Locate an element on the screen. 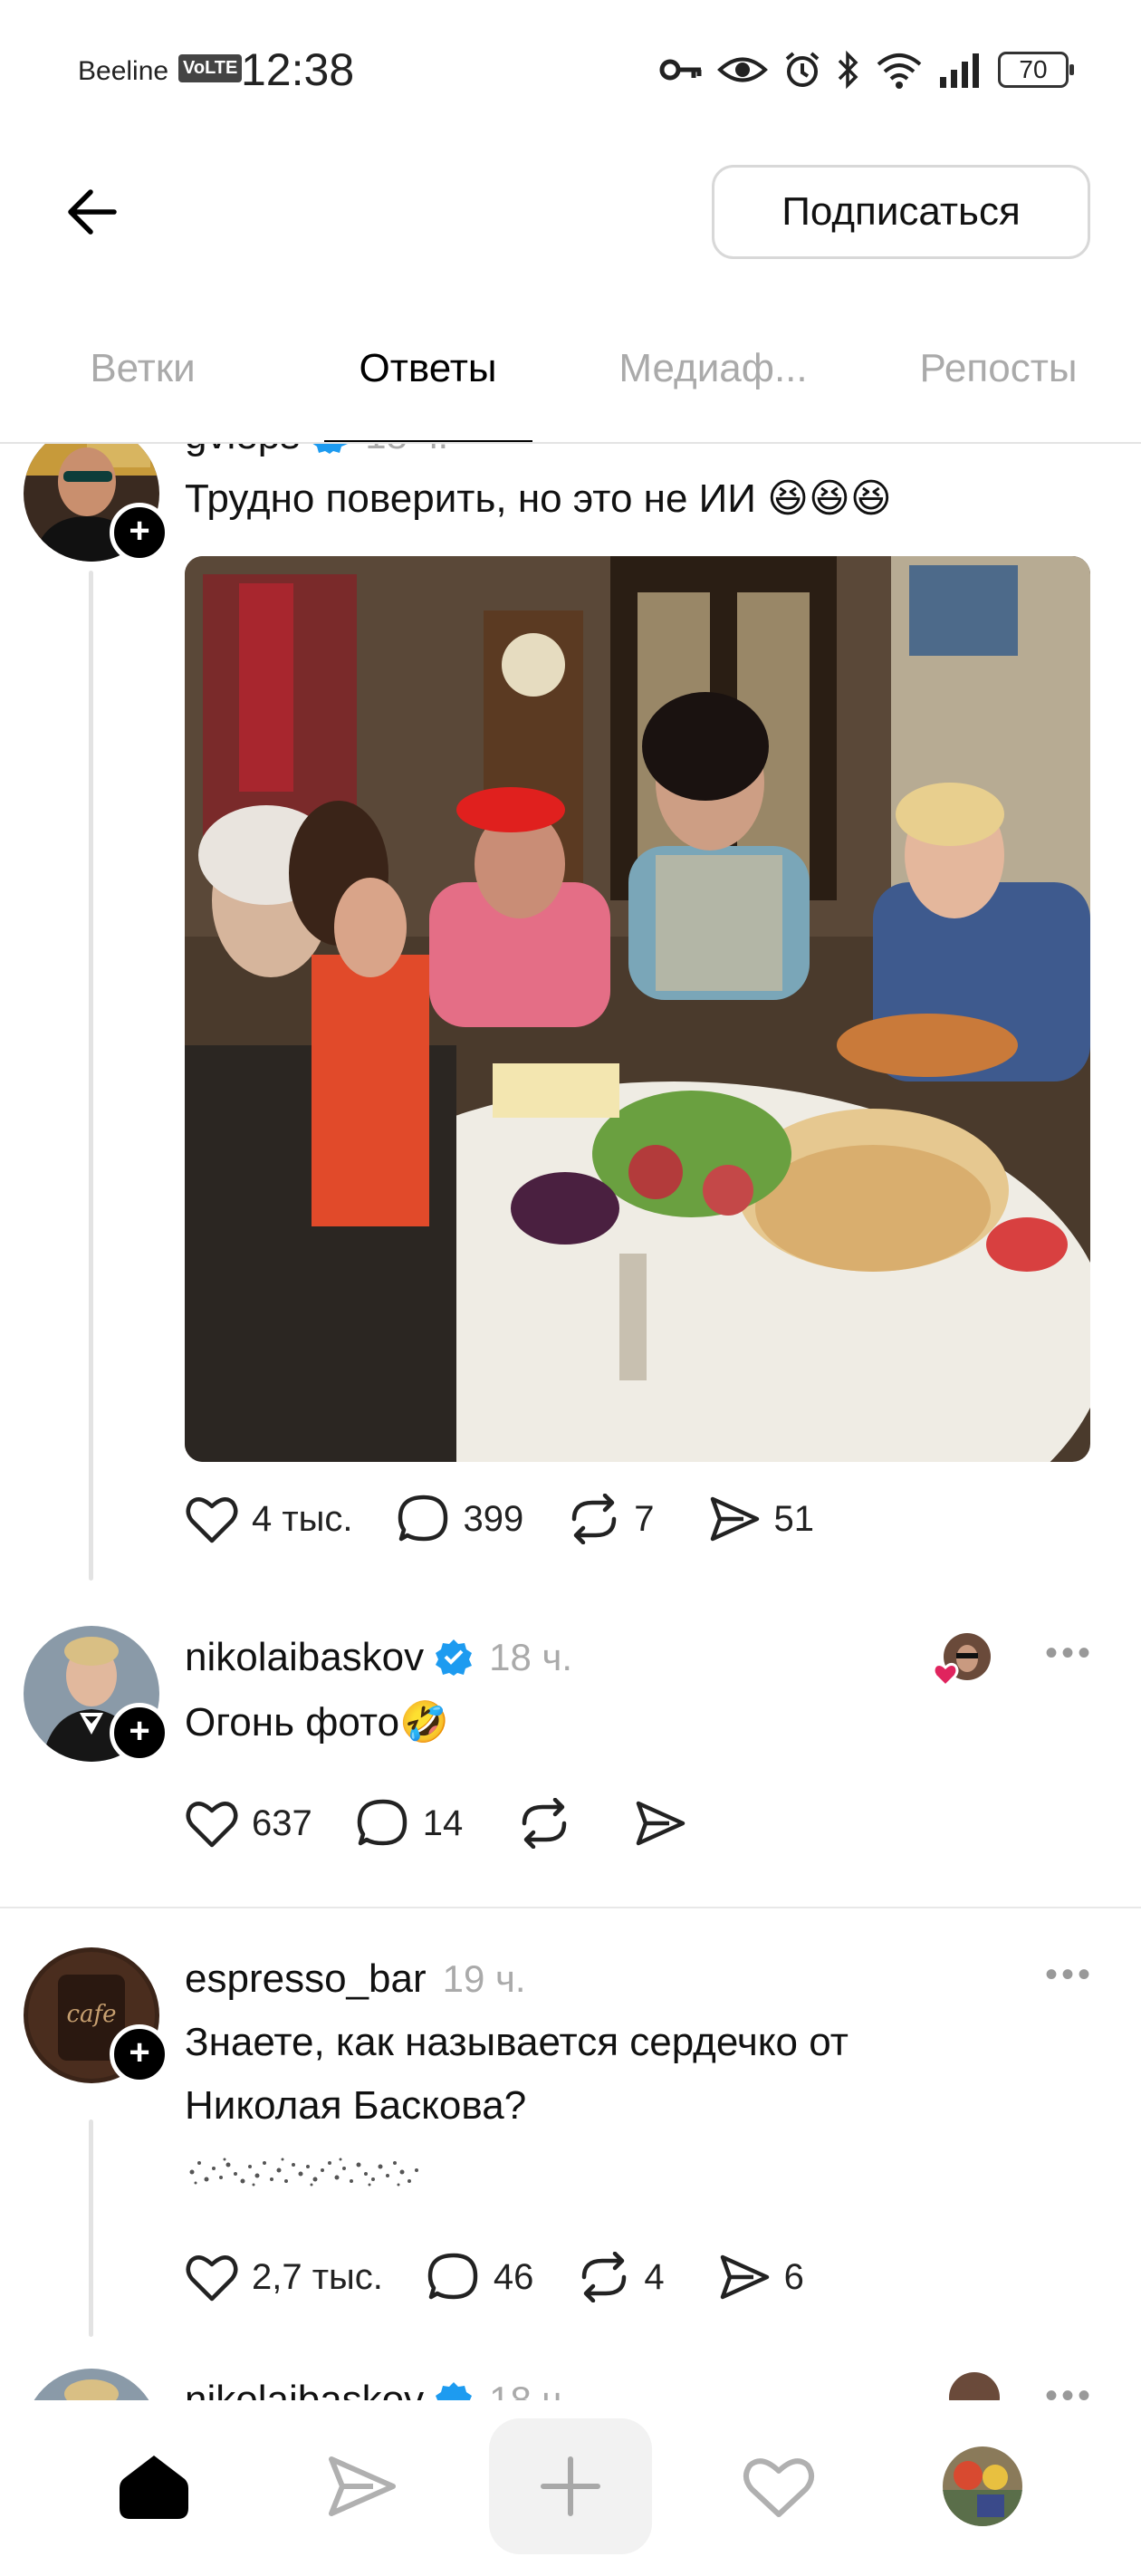 Image resolution: width=1141 pixels, height=2576 pixels. post-actions: 2,7 тыс. 46 4 6 is located at coordinates (495, 2277).